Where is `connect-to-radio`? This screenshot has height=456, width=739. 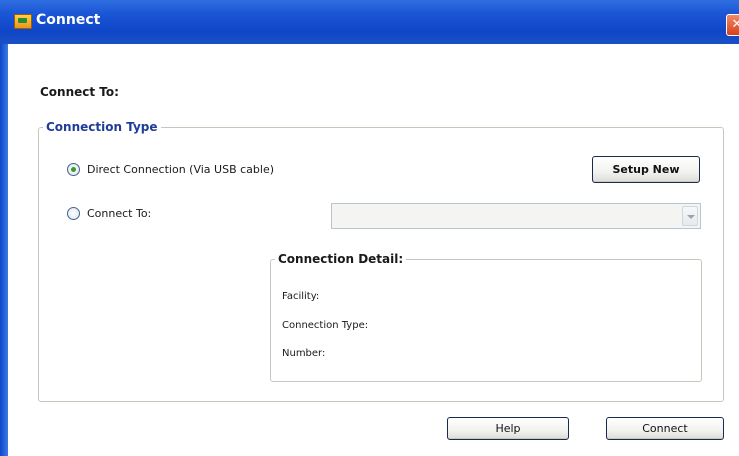
connect-to-radio is located at coordinates (73, 213).